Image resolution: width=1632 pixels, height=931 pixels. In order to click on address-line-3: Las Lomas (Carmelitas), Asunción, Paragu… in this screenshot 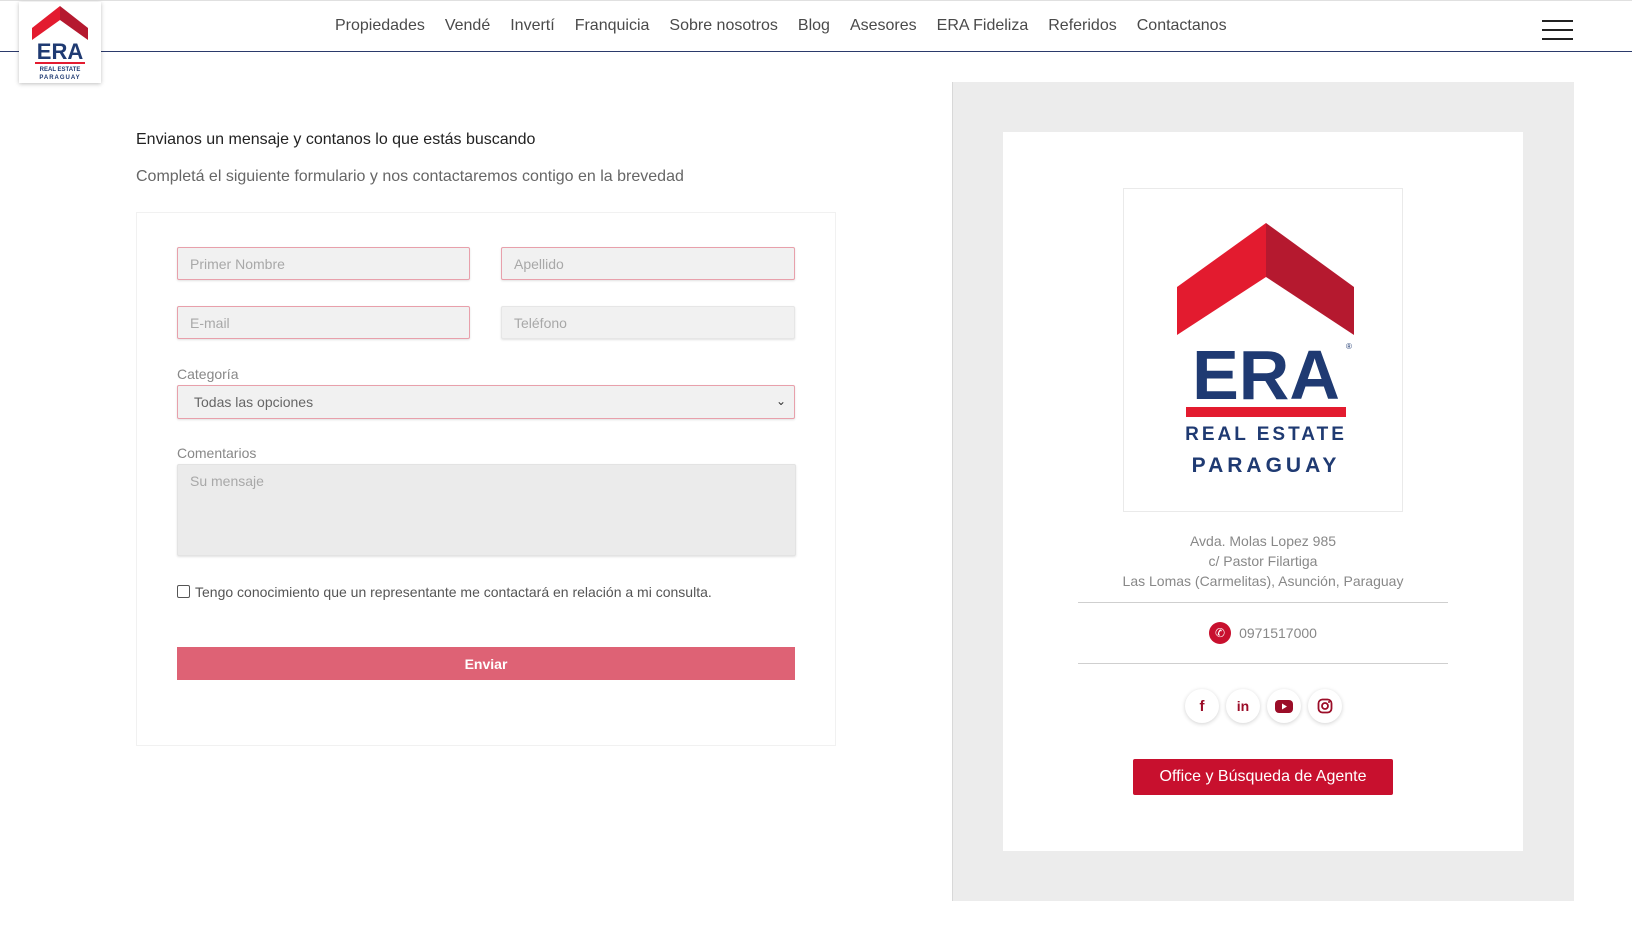, I will do `click(1263, 581)`.